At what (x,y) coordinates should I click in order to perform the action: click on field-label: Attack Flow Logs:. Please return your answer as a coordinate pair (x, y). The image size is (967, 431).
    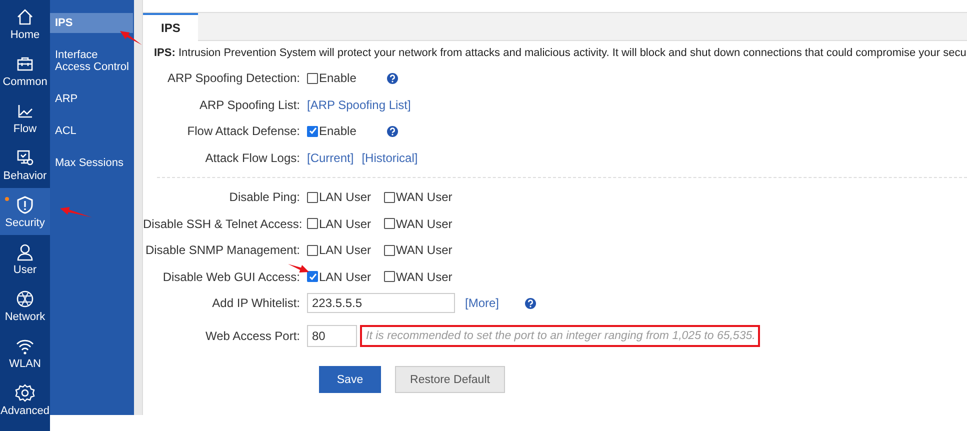
    Looking at the image, I should click on (252, 157).